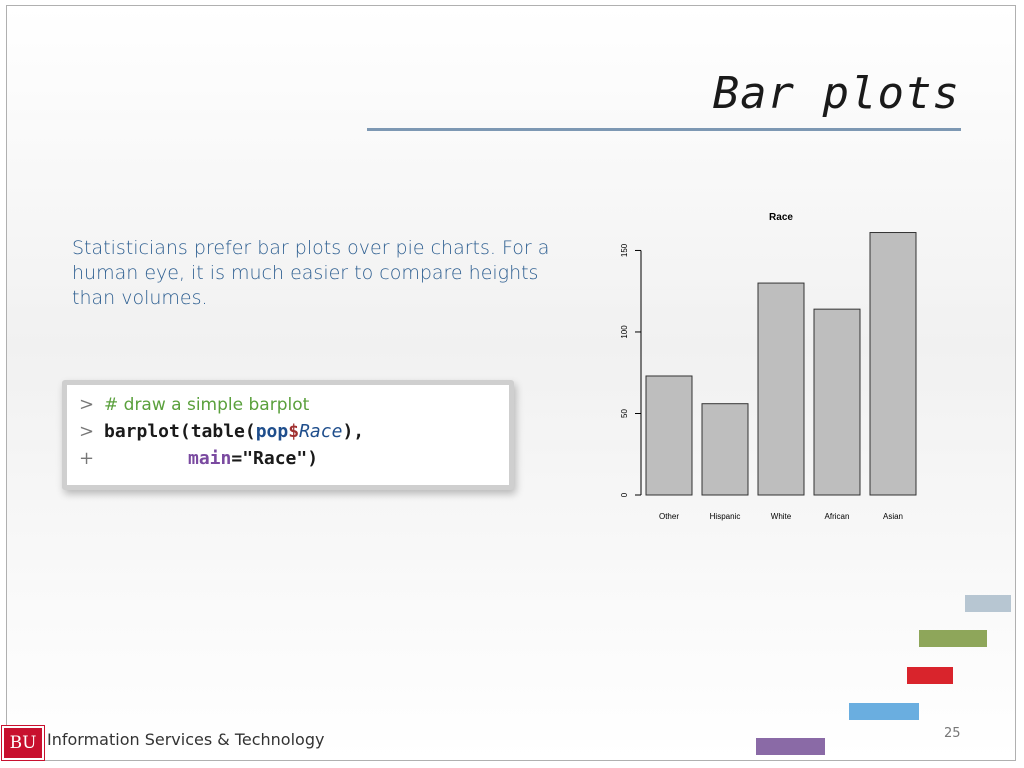 Image resolution: width=1024 pixels, height=768 pixels. What do you see at coordinates (624, 412) in the screenshot?
I see `y-tick-label: 50` at bounding box center [624, 412].